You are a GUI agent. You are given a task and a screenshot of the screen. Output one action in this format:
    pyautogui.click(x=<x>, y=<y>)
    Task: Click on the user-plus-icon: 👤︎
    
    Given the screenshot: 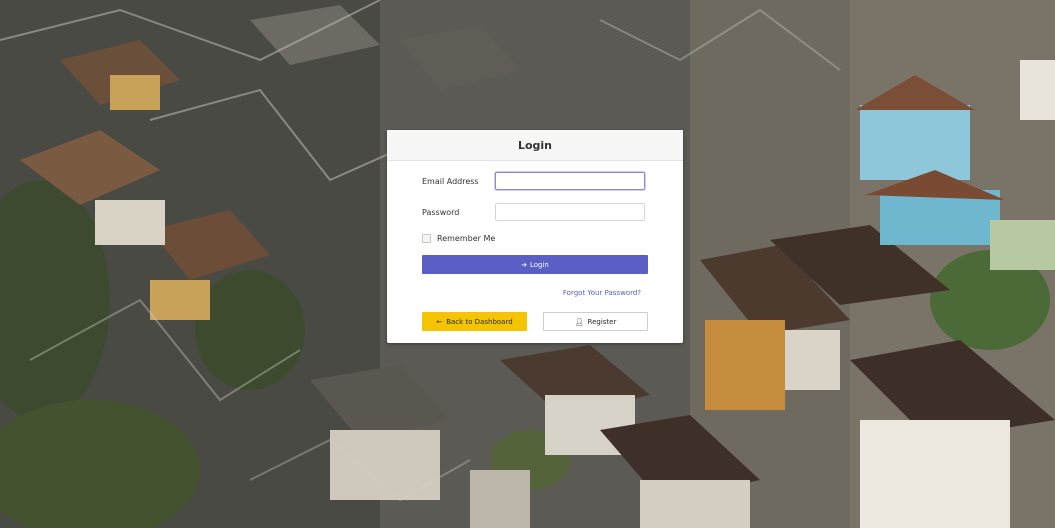 What is the action you would take?
    pyautogui.click(x=579, y=321)
    